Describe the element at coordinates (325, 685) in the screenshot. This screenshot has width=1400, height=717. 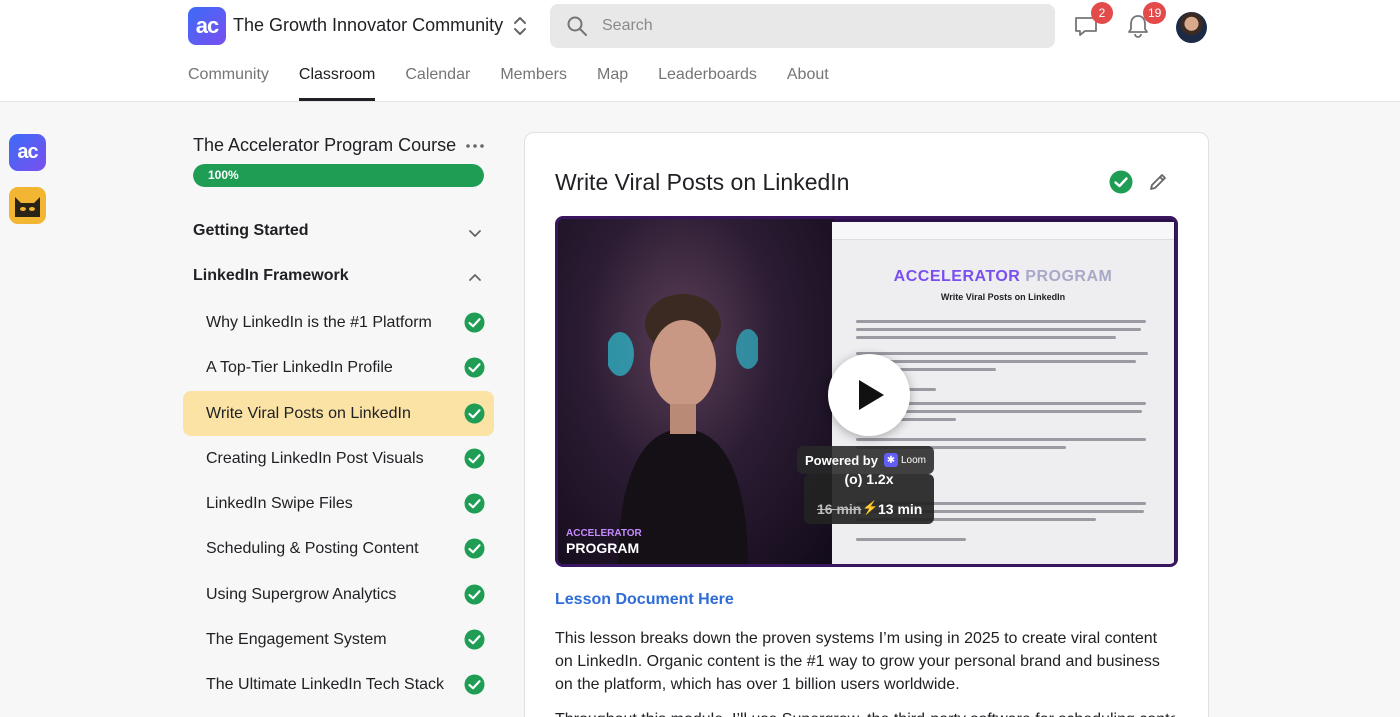
I see `lesson-label: The Ultimate LinkedIn Tech Stack` at that location.